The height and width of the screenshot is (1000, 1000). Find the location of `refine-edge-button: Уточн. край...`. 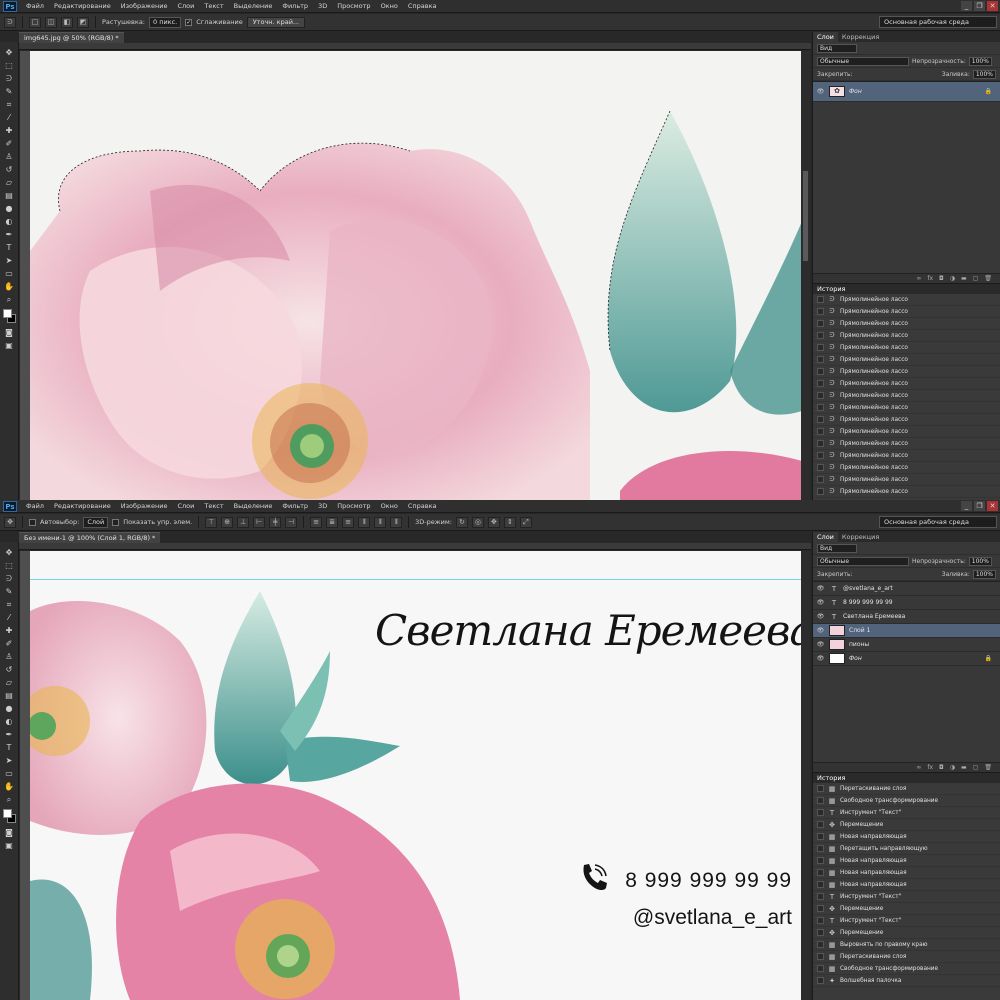

refine-edge-button: Уточн. край... is located at coordinates (276, 22).